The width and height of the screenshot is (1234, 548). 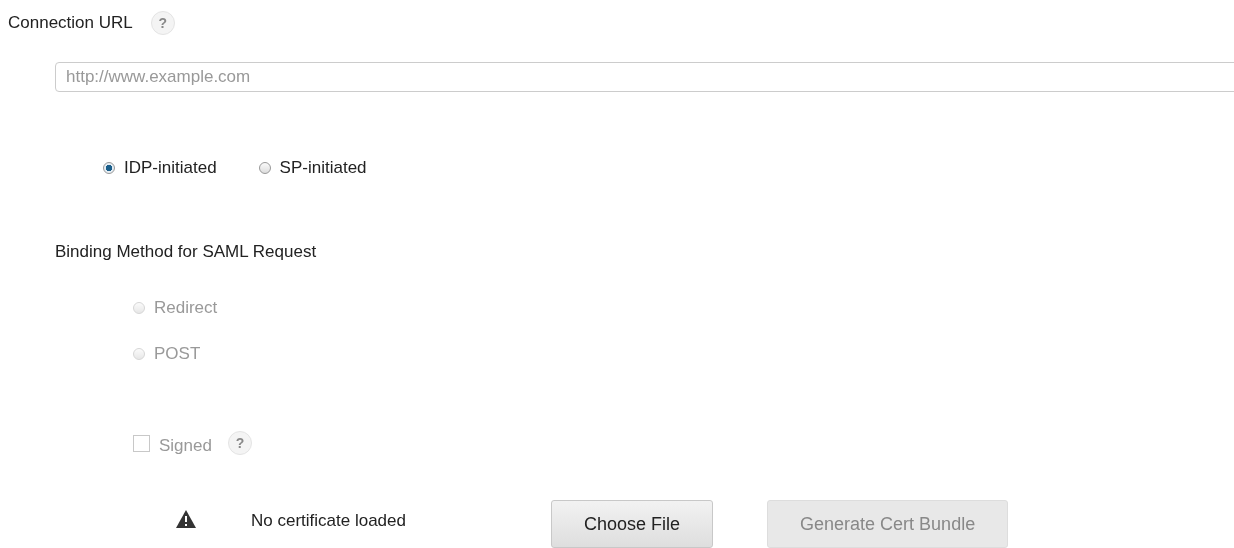 What do you see at coordinates (170, 168) in the screenshot?
I see `option-label: IDP-initiated` at bounding box center [170, 168].